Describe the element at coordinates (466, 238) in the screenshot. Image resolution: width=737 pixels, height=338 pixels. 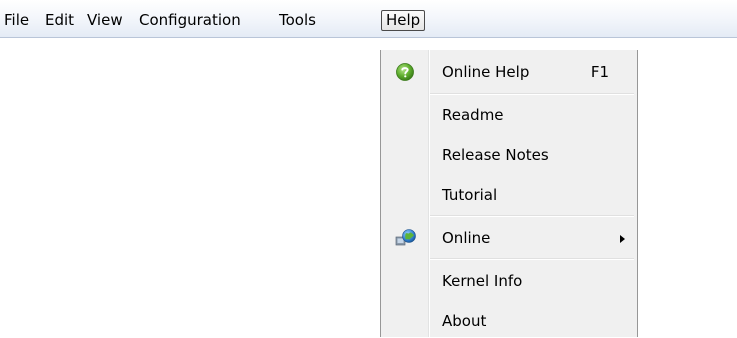
I see `menu-item-label: Online` at that location.